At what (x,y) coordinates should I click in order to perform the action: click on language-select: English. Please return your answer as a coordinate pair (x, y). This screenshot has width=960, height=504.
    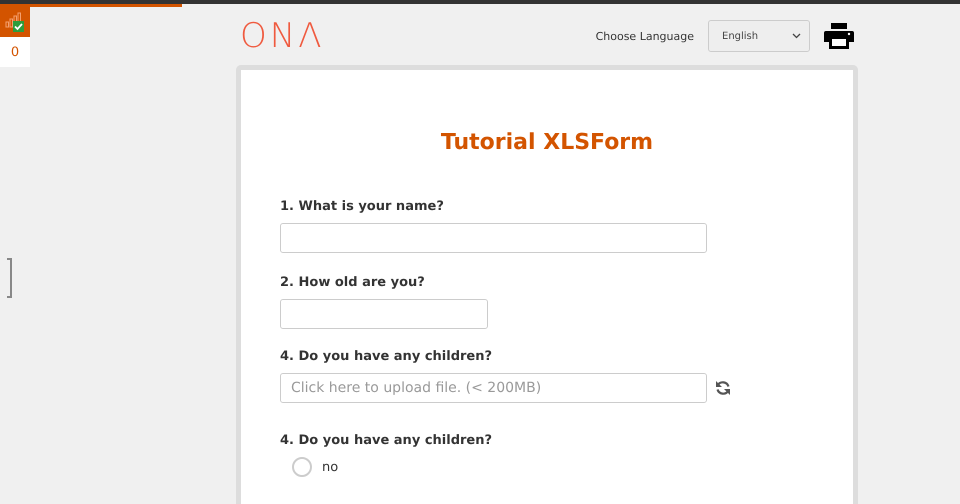
    Looking at the image, I should click on (759, 36).